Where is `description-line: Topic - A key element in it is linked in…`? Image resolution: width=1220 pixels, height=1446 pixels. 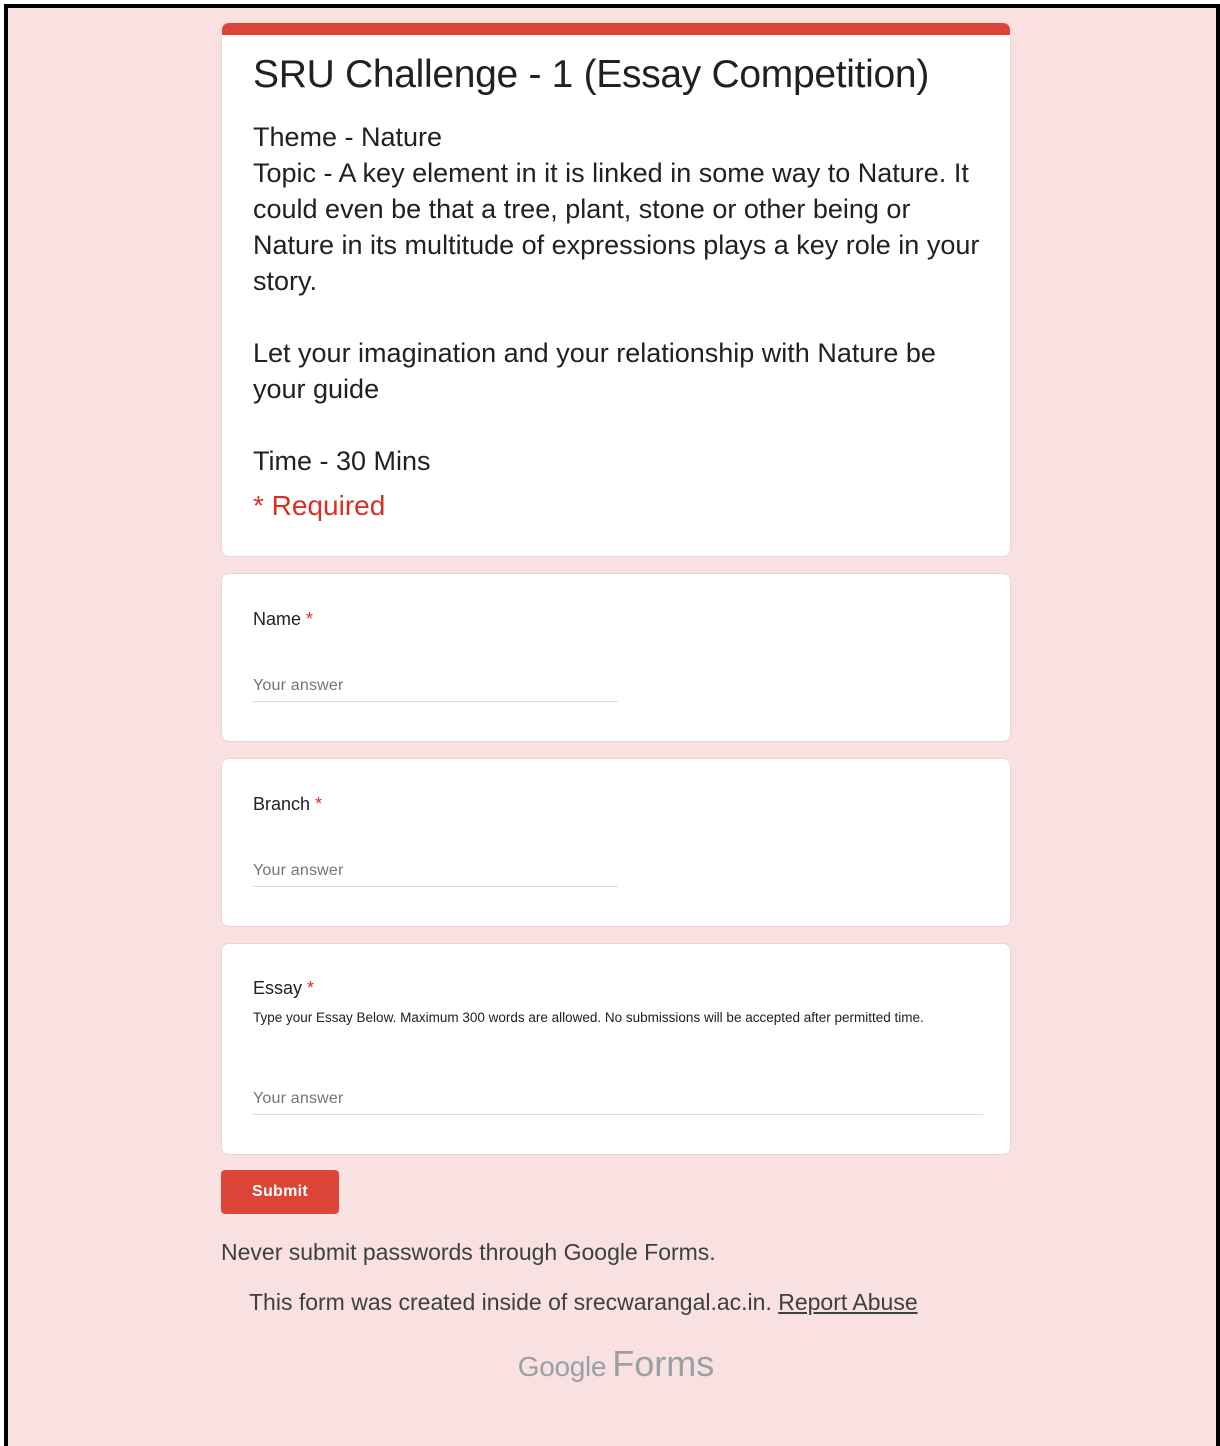 description-line: Topic - A key element in it is linked in… is located at coordinates (616, 227).